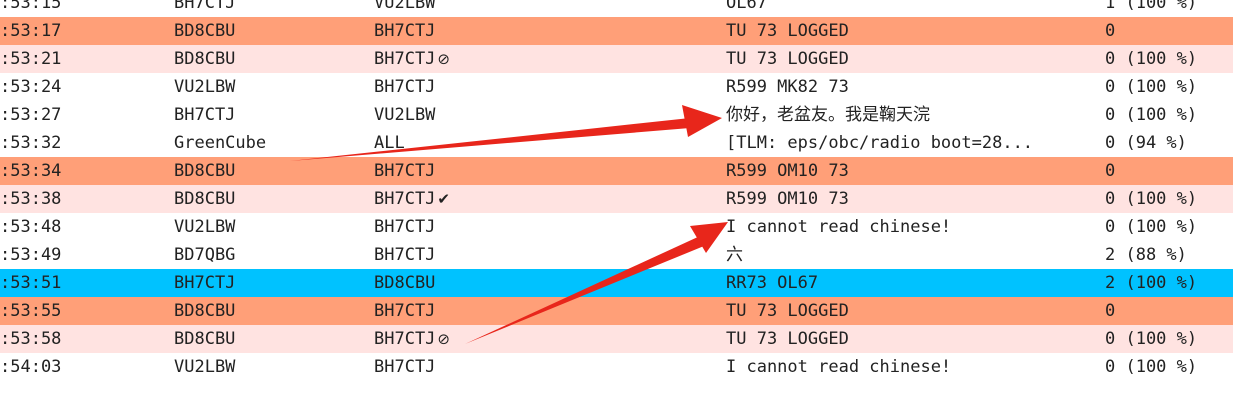  I want to click on to-callsign-cell: BH7CTJ ⊘, so click(539, 339).